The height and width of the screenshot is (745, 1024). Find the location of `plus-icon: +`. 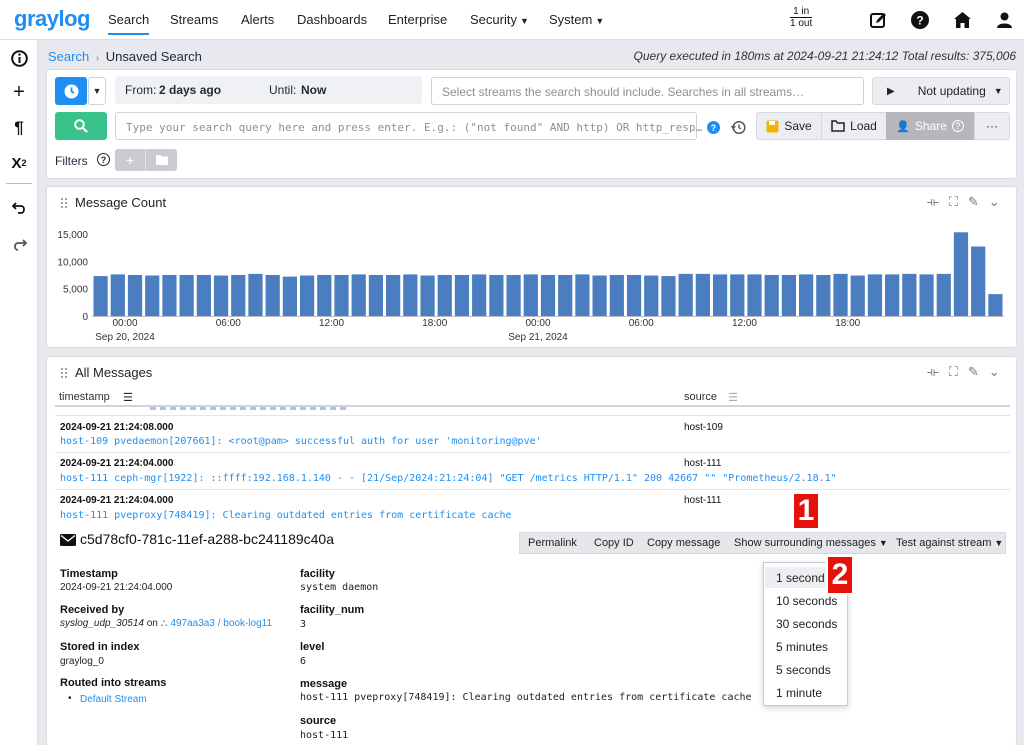

plus-icon: + is located at coordinates (19, 92).